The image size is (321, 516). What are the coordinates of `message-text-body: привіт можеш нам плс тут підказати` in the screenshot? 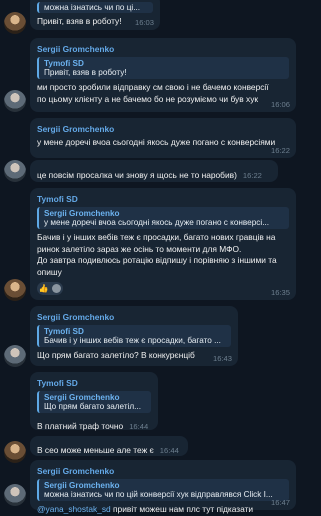 It's located at (182, 509).